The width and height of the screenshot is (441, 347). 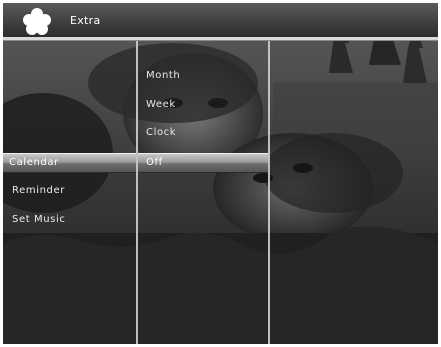 I want to click on option-month: Month, so click(x=163, y=75).